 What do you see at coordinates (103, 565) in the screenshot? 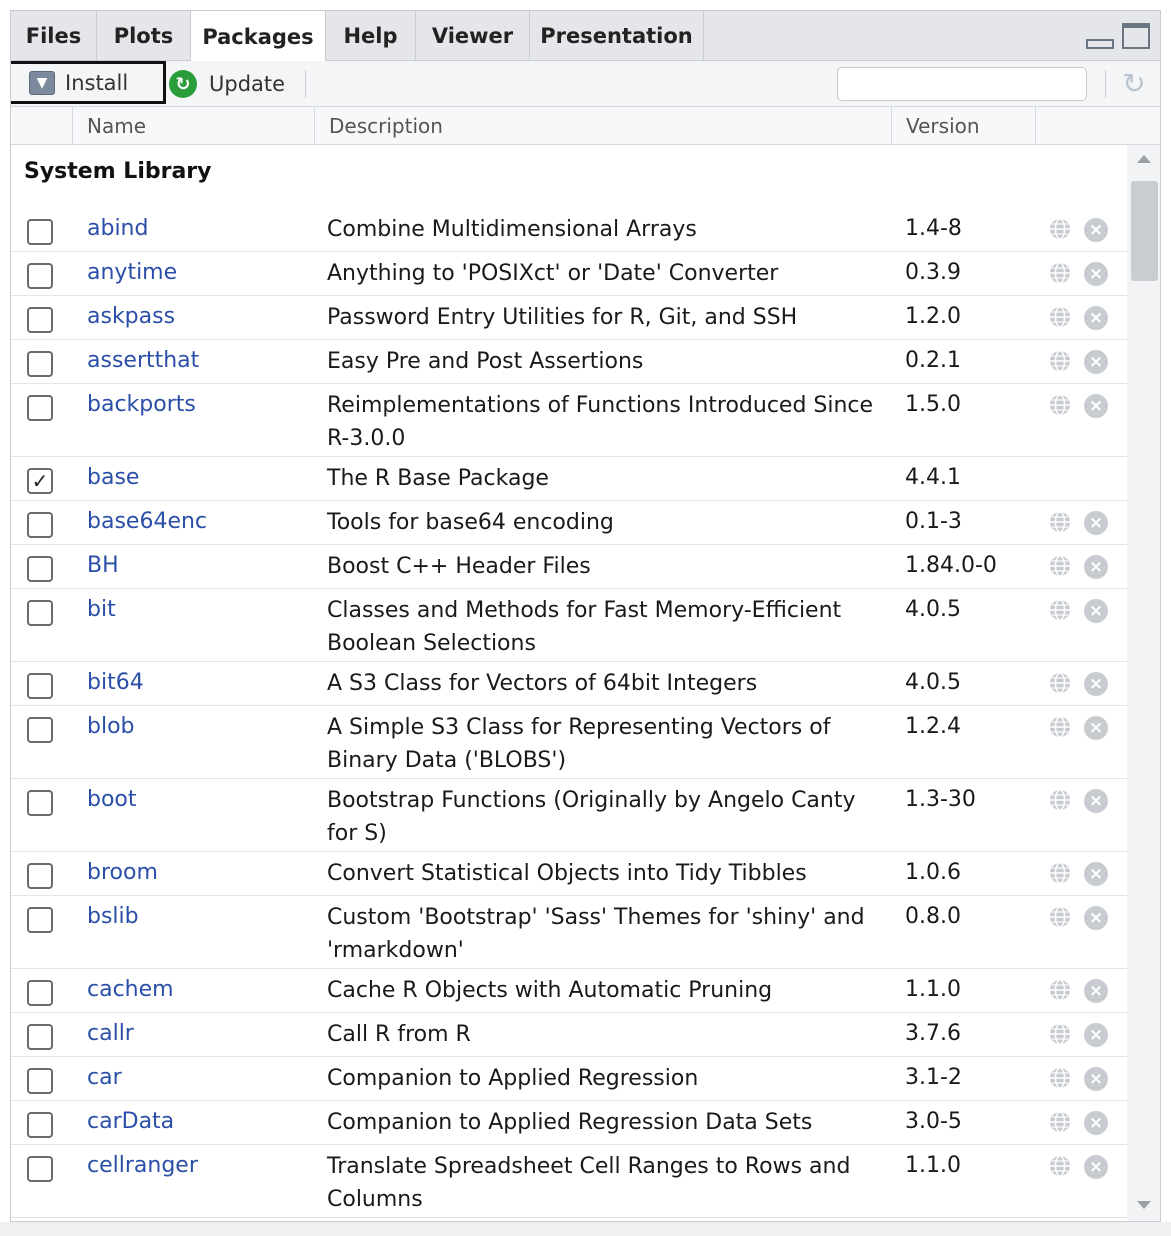
I see `package-name-link: BH` at bounding box center [103, 565].